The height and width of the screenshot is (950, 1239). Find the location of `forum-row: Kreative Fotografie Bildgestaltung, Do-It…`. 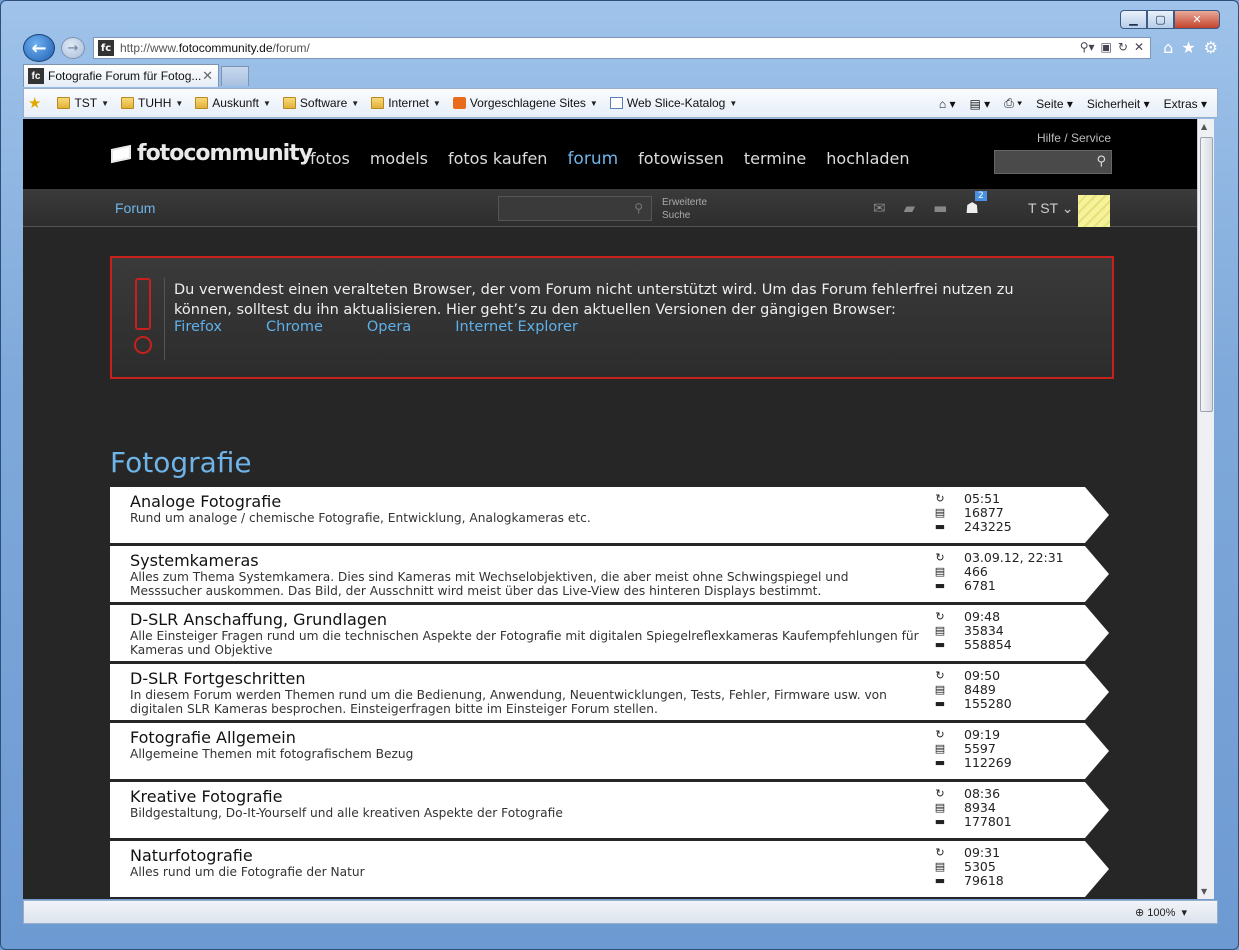

forum-row: Kreative Fotografie Bildgestaltung, Do-It… is located at coordinates (610, 810).